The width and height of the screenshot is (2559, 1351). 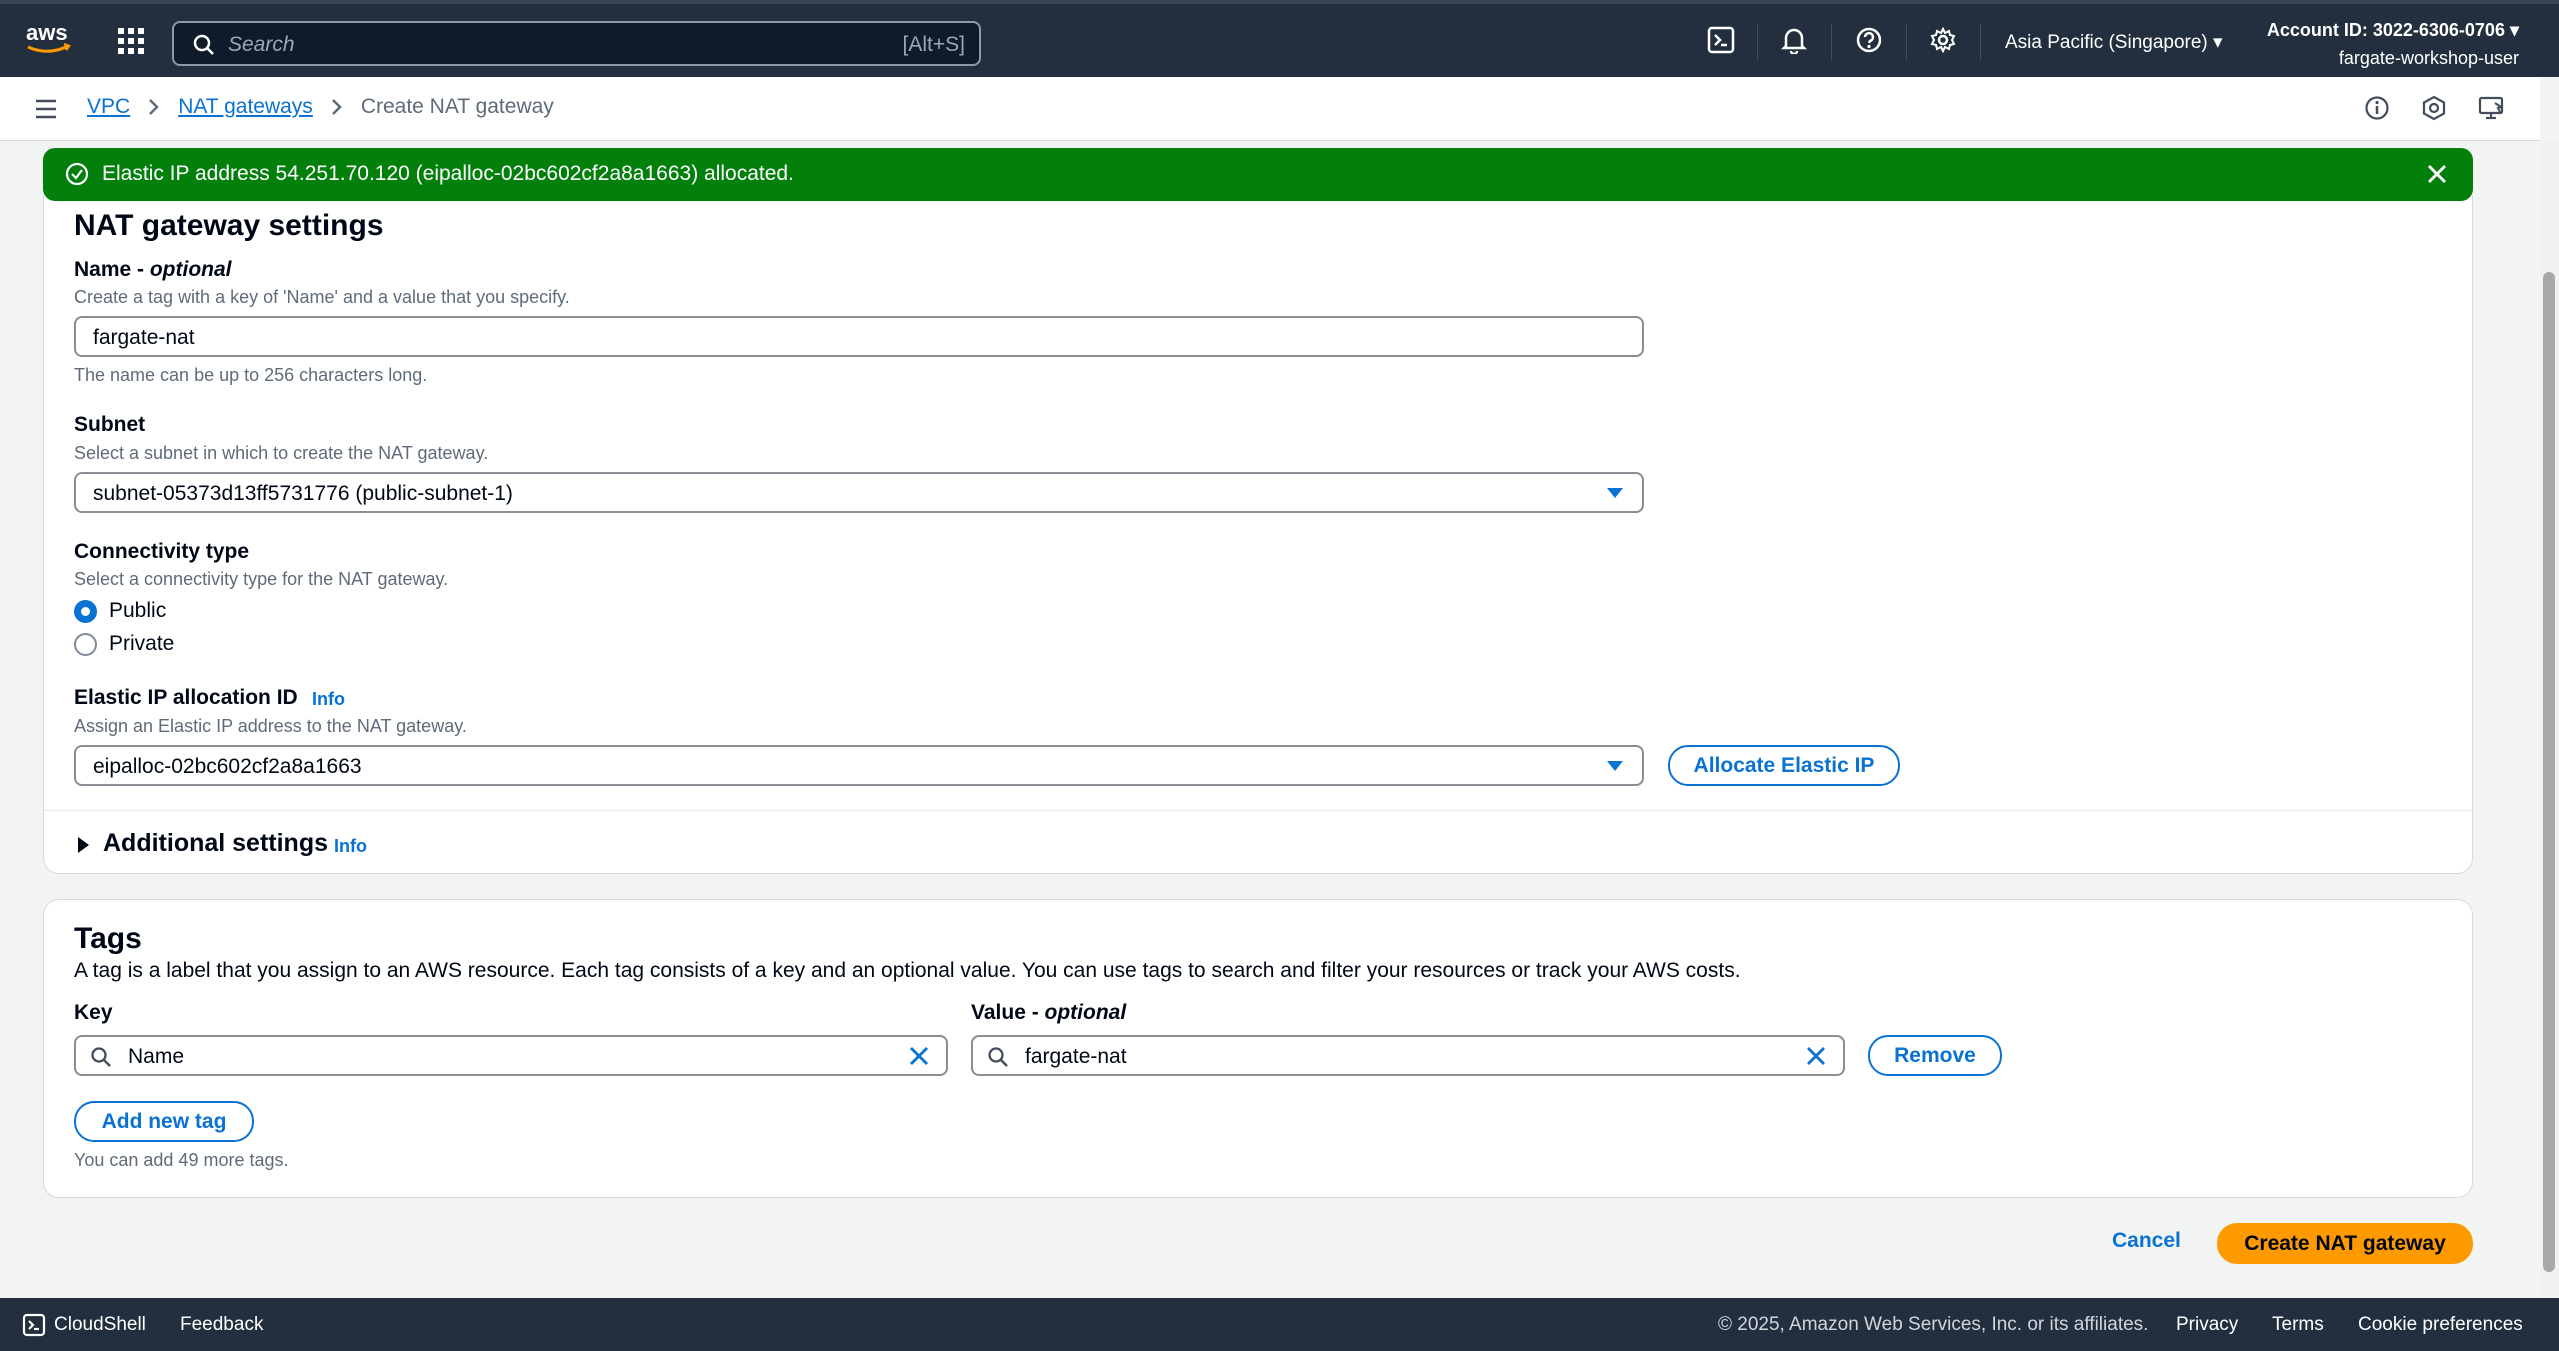 I want to click on additional-settings-info-link: Info, so click(x=350, y=846).